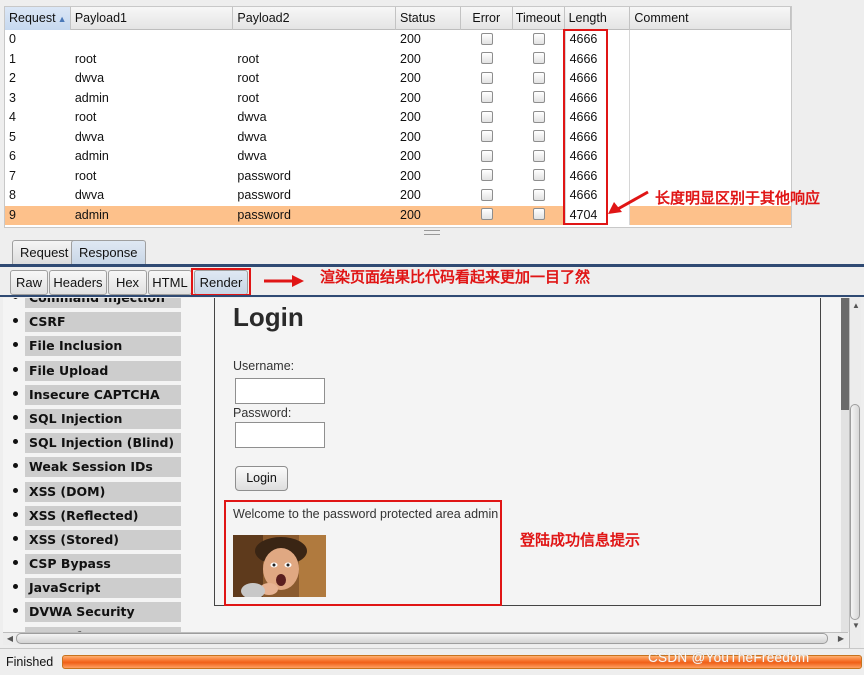 The height and width of the screenshot is (675, 864). I want to click on cell-request: 2, so click(12, 78).